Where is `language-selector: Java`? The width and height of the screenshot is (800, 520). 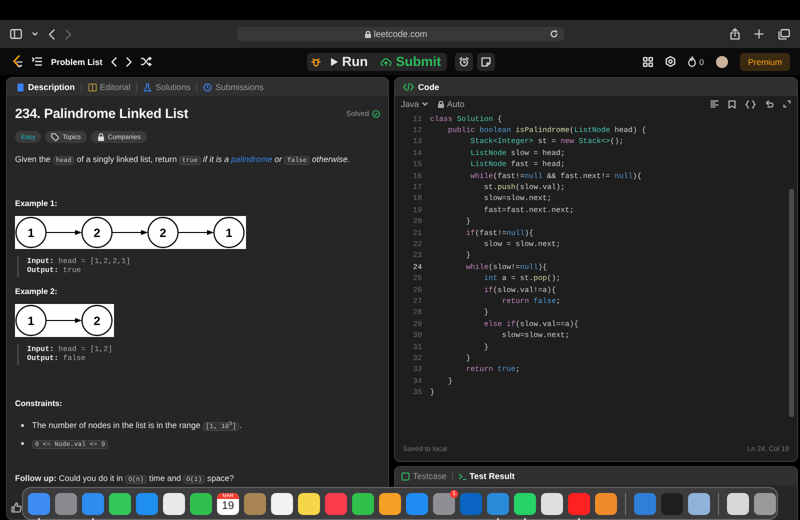
language-selector: Java is located at coordinates (414, 104).